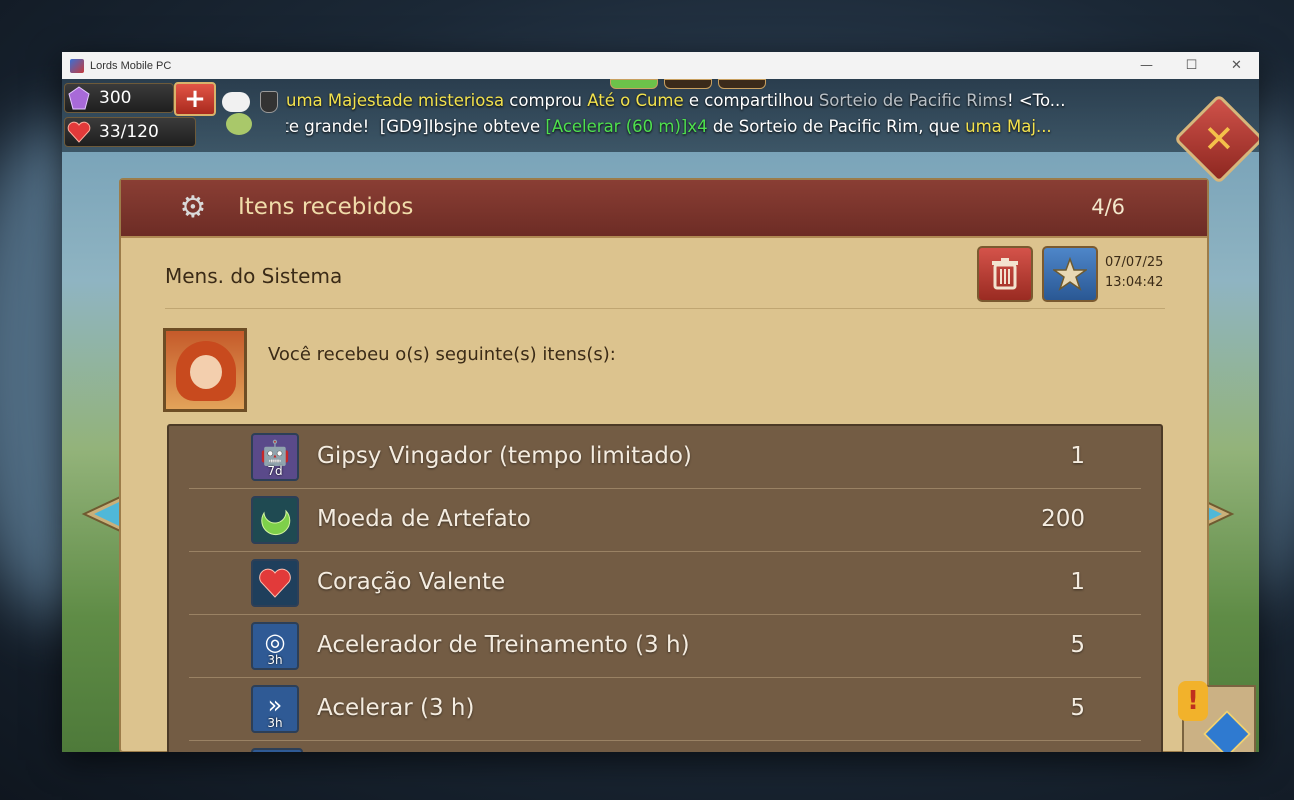 This screenshot has width=1294, height=800. What do you see at coordinates (511, 126) in the screenshot?
I see `chat-segment: obteve` at bounding box center [511, 126].